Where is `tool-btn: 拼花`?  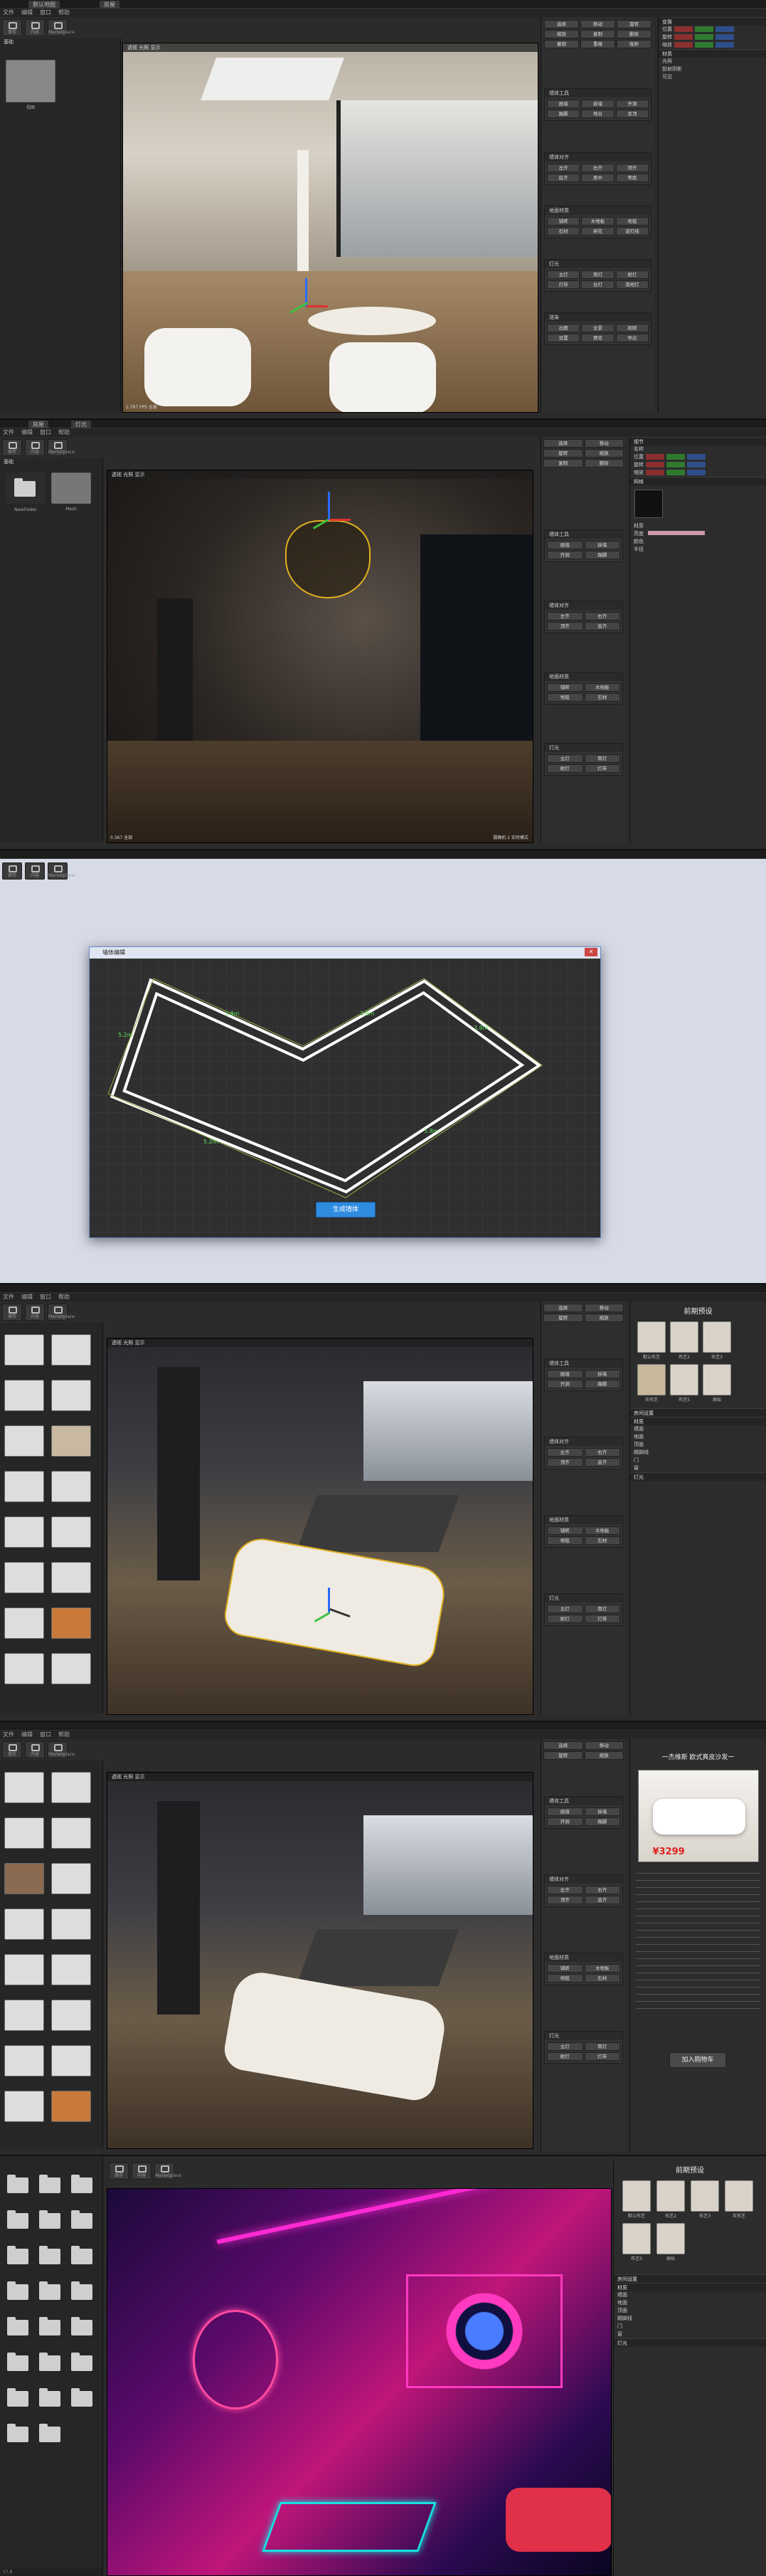
tool-btn: 拼花 is located at coordinates (598, 232).